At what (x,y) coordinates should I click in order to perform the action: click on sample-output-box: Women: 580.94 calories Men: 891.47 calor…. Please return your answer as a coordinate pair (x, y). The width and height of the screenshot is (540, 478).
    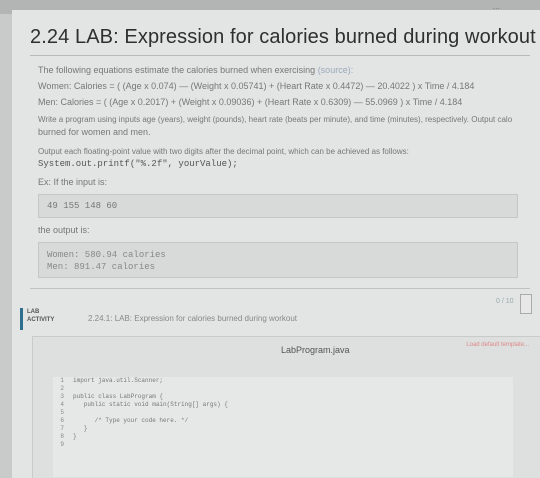
    Looking at the image, I should click on (278, 260).